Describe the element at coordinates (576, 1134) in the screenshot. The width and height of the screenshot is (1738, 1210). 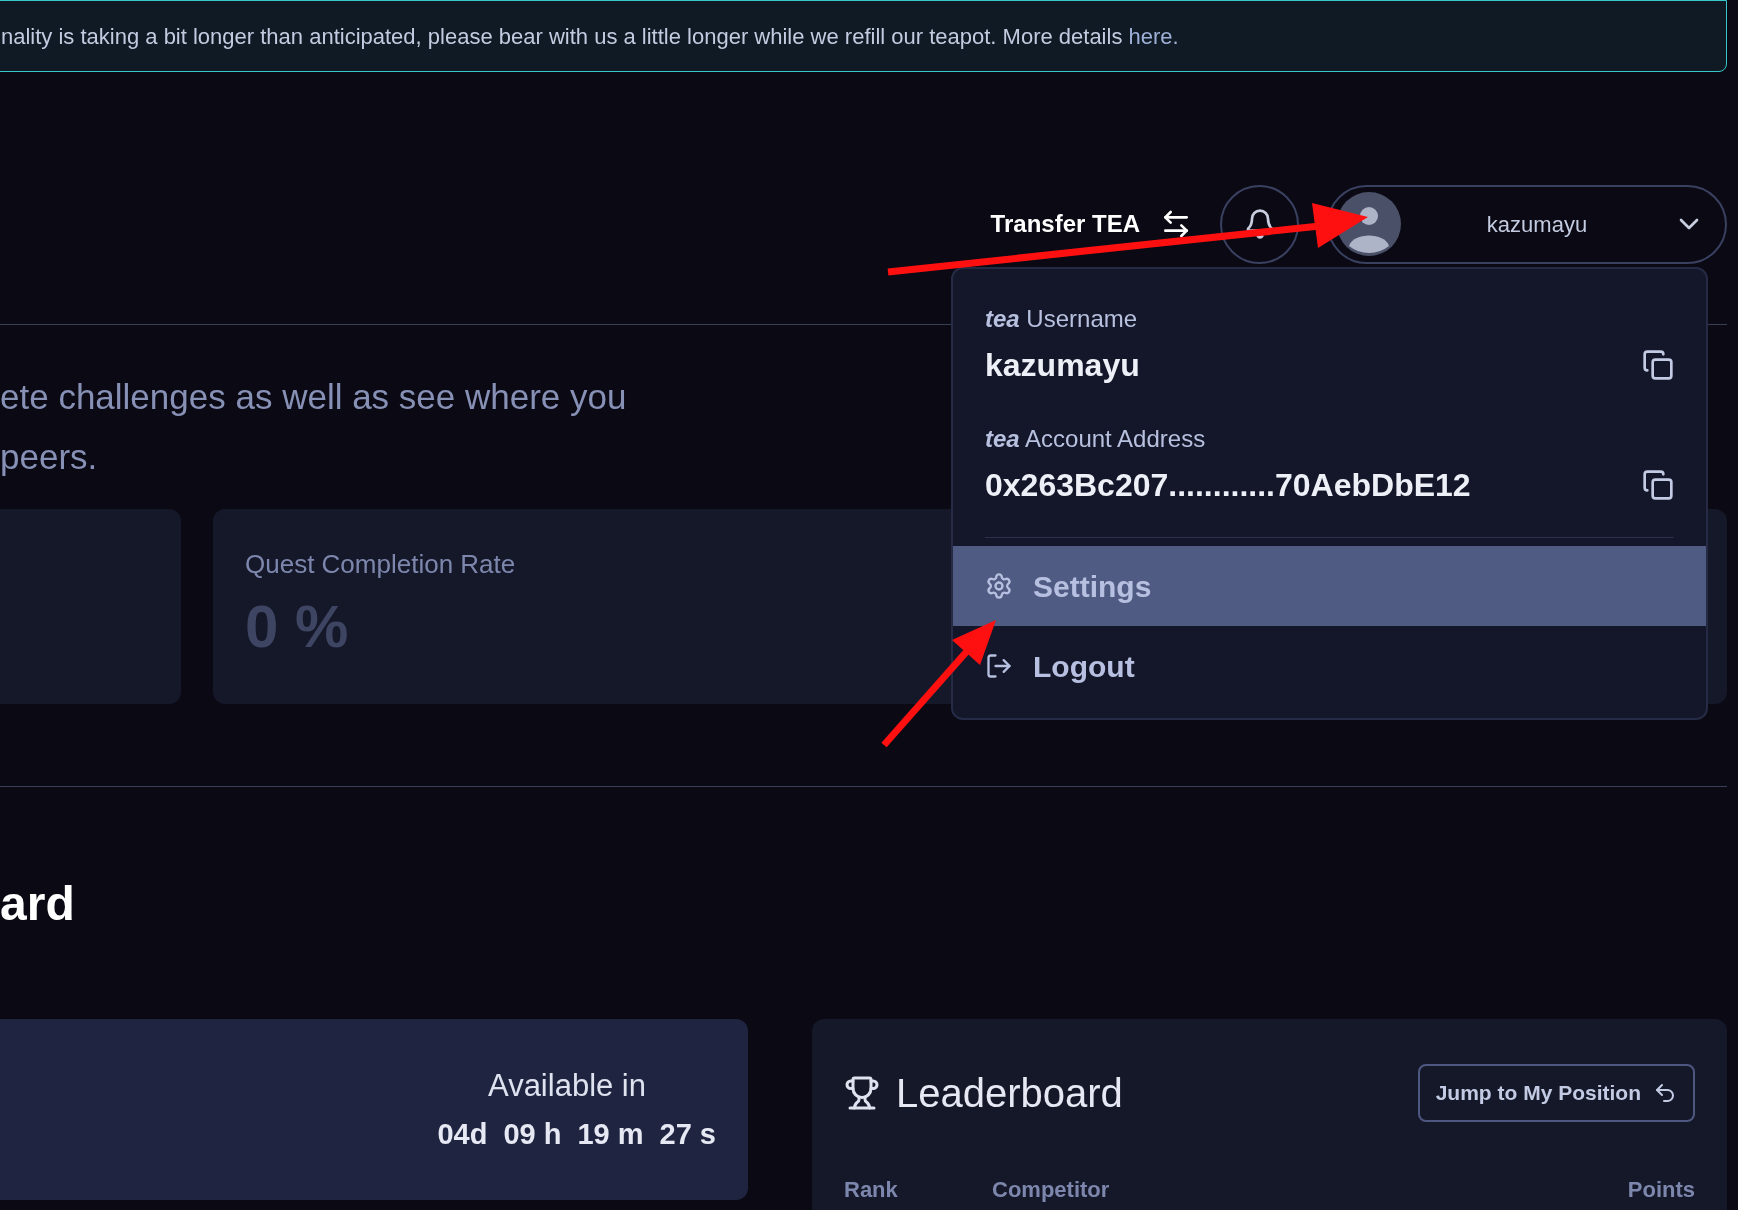
I see `countdown-timer: 04d 09 h 19 m 27 s` at that location.